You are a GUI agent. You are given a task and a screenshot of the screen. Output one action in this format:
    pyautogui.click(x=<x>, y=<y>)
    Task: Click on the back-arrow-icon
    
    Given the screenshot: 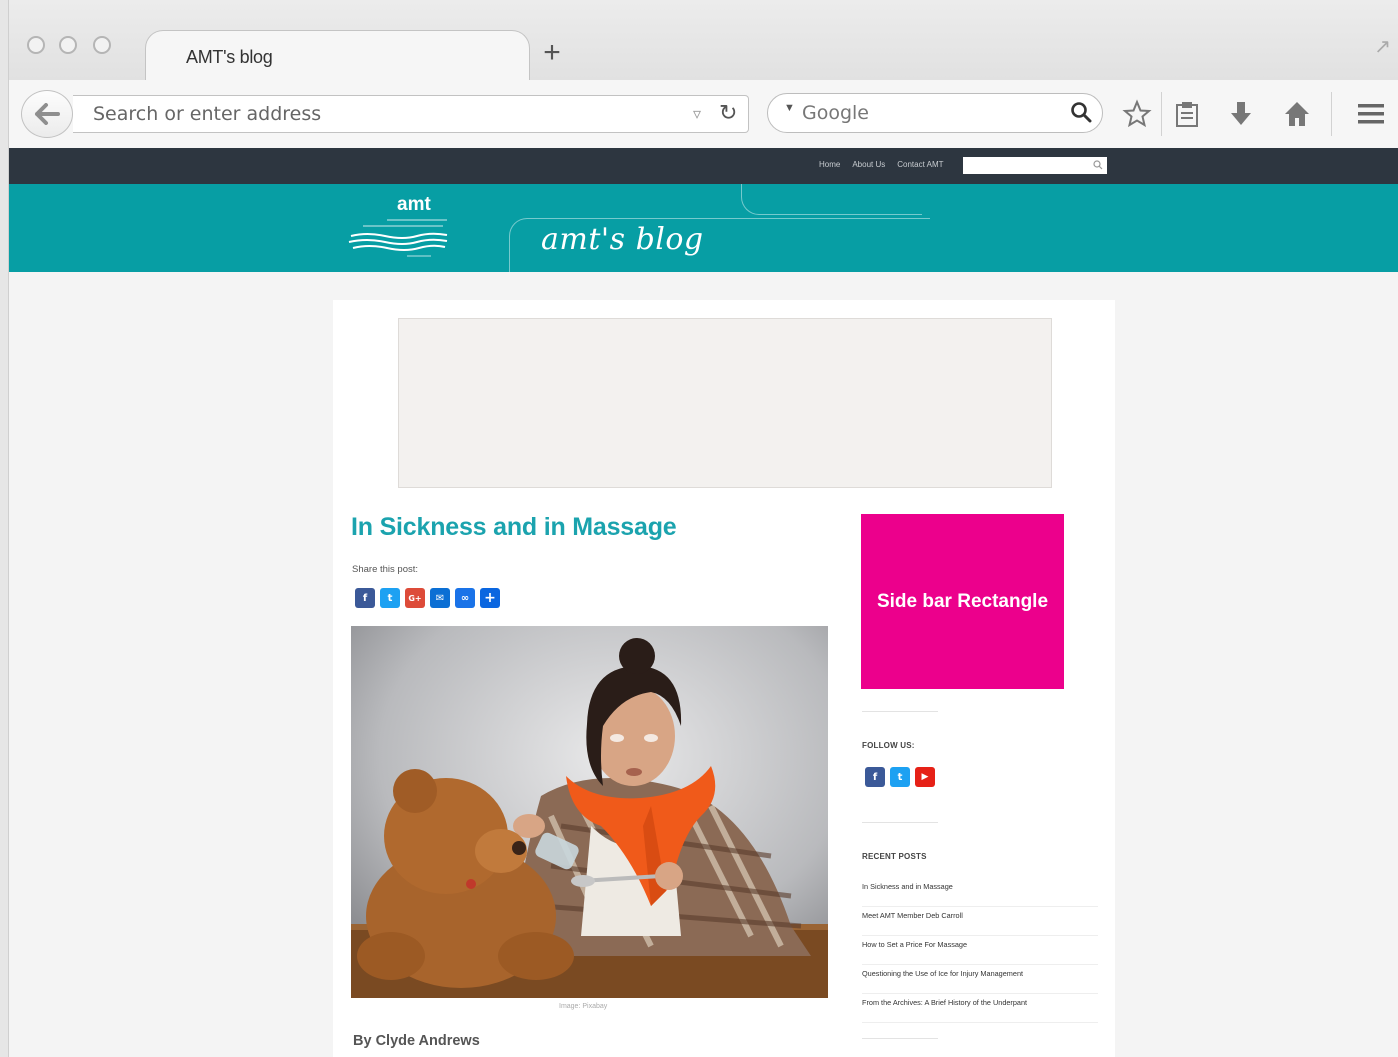 What is the action you would take?
    pyautogui.click(x=47, y=114)
    